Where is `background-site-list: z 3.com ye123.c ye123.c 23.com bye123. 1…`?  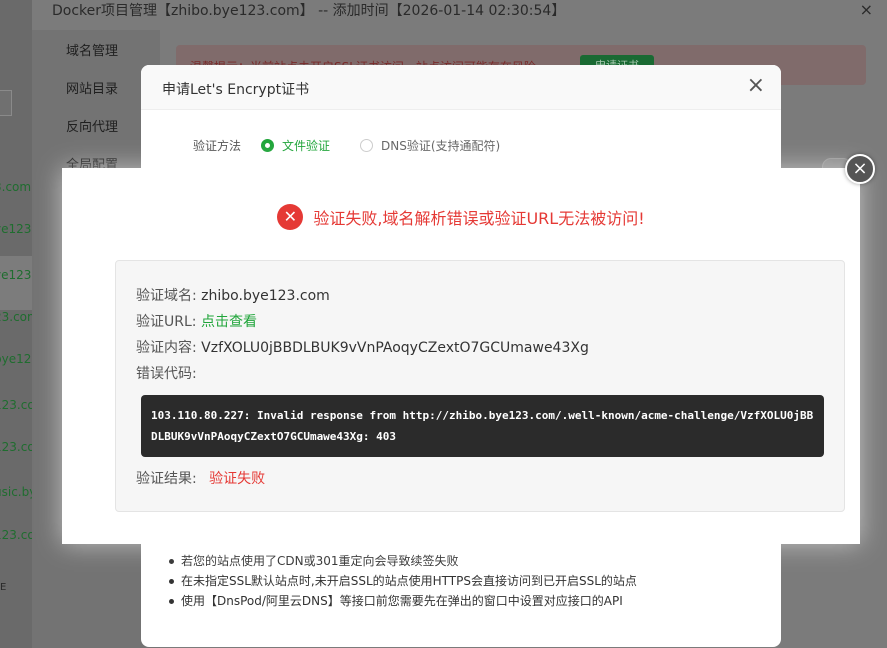
background-site-list: z 3.com ye123.c ye123.c 23.com bye123. 1… is located at coordinates (16, 324).